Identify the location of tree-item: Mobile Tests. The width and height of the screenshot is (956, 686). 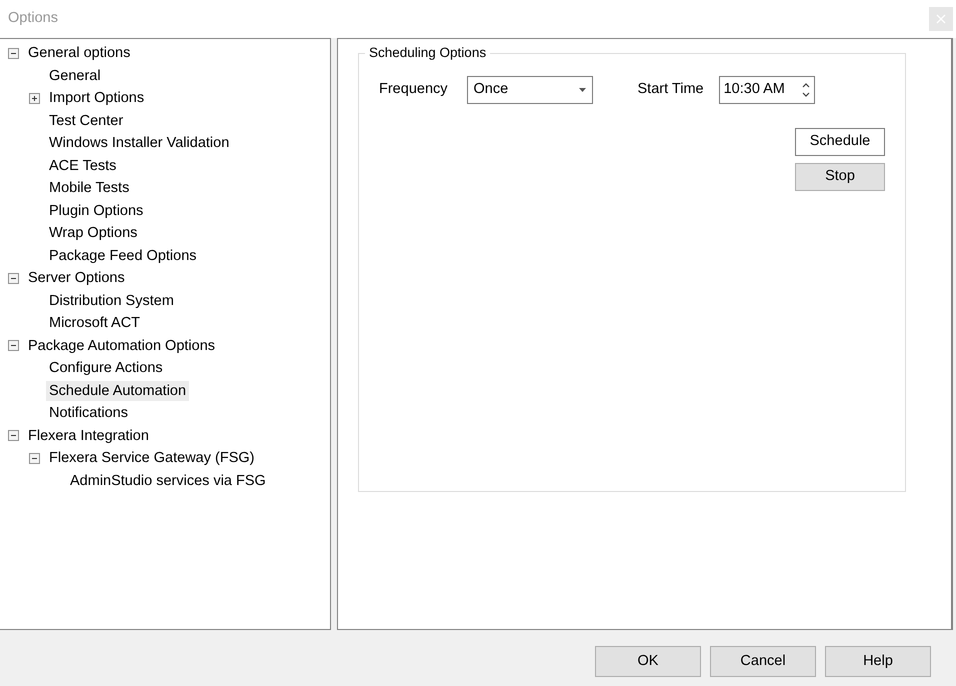
(89, 188).